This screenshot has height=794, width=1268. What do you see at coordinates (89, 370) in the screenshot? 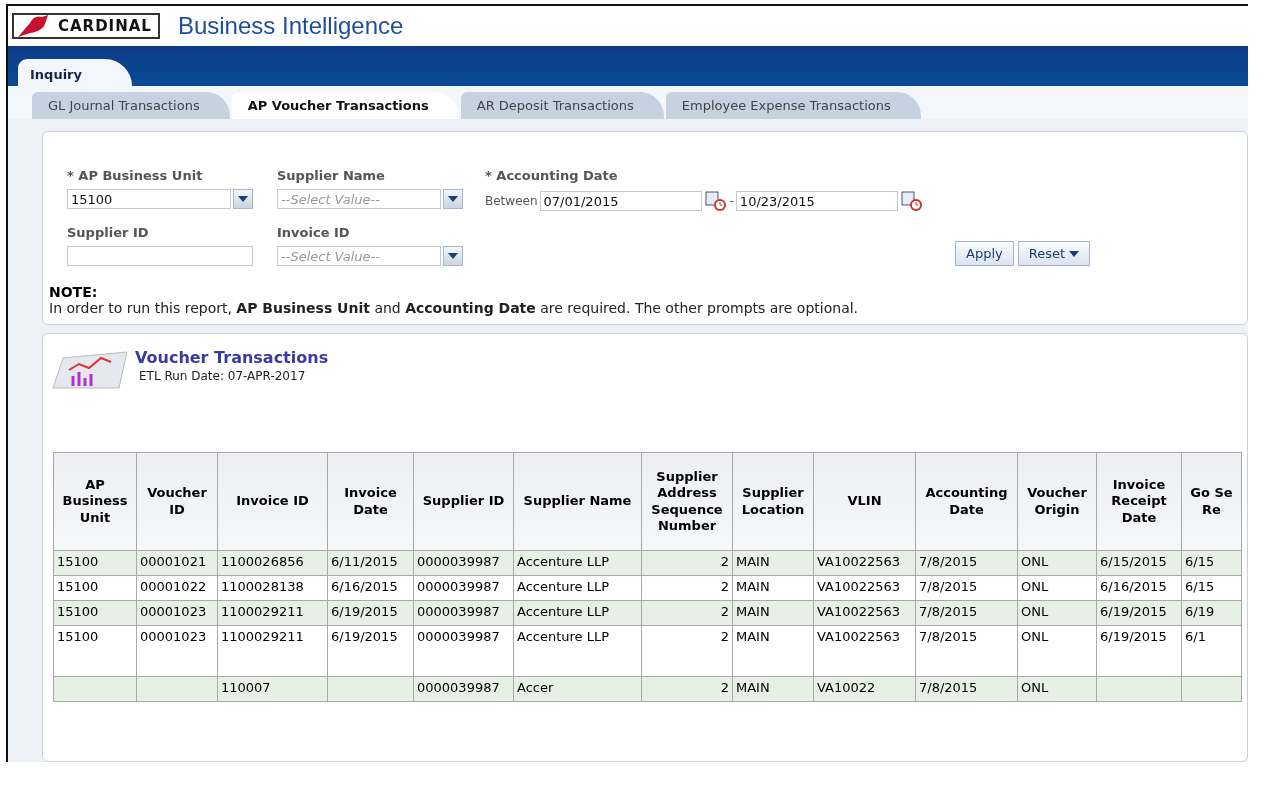
I see `chart-report-icon` at bounding box center [89, 370].